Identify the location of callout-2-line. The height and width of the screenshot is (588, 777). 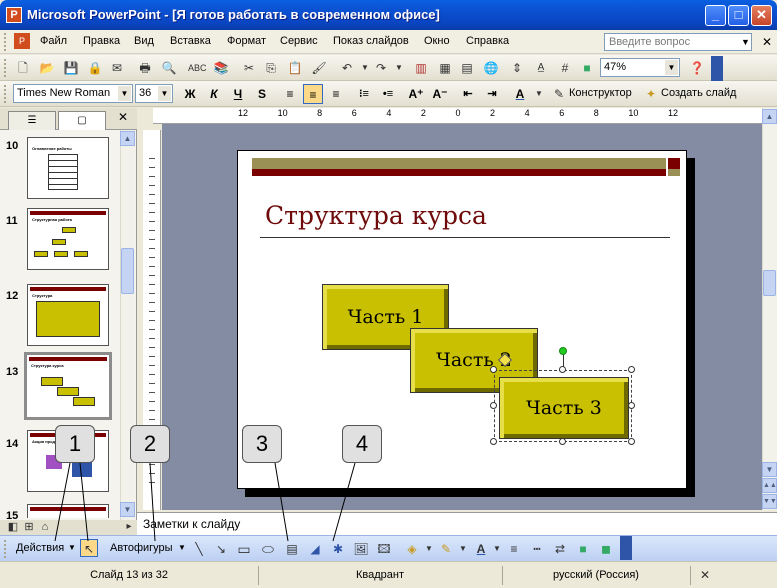
(152, 502).